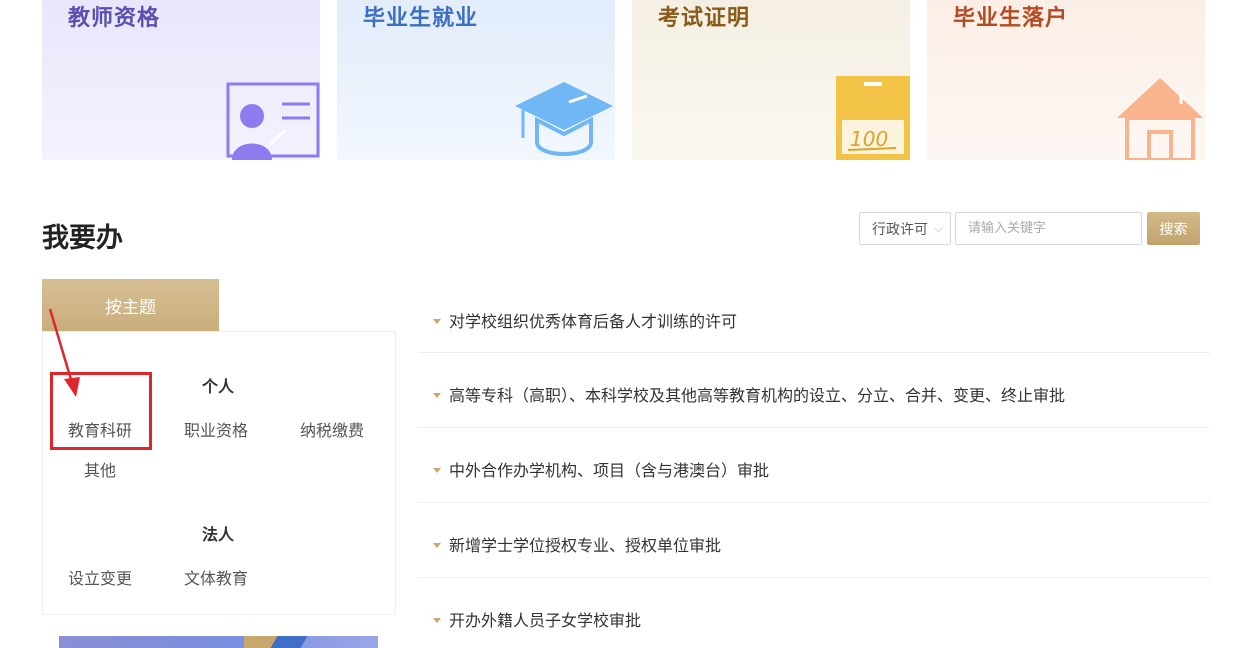 The width and height of the screenshot is (1234, 648). I want to click on filter-selected-value: 行政许可, so click(900, 229).